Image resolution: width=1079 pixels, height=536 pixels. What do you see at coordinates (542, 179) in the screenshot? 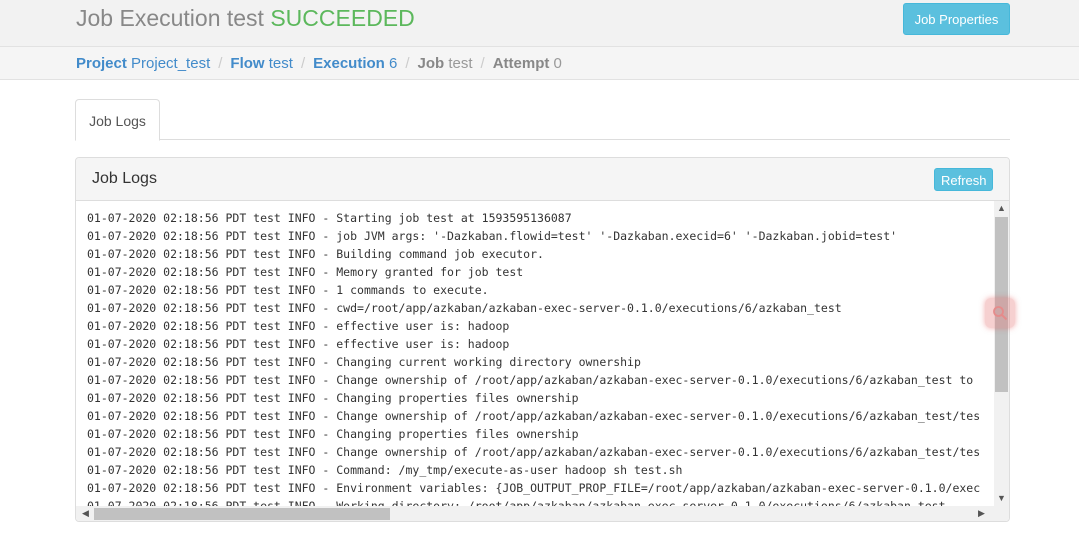
I see `panel-header: Job Logs Refresh` at bounding box center [542, 179].